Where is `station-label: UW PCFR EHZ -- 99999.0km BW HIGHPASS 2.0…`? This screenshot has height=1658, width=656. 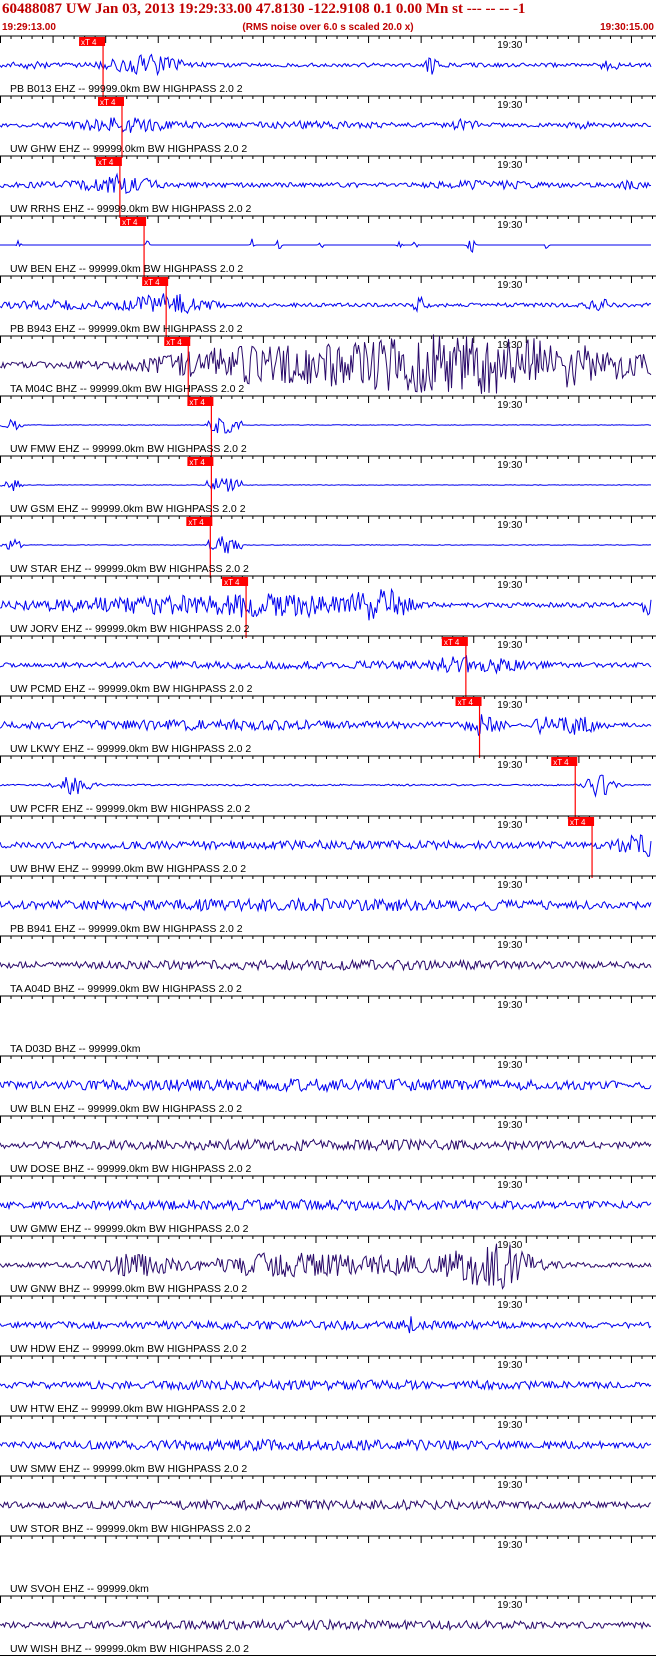 station-label: UW PCFR EHZ -- 99999.0km BW HIGHPASS 2.0… is located at coordinates (130, 809).